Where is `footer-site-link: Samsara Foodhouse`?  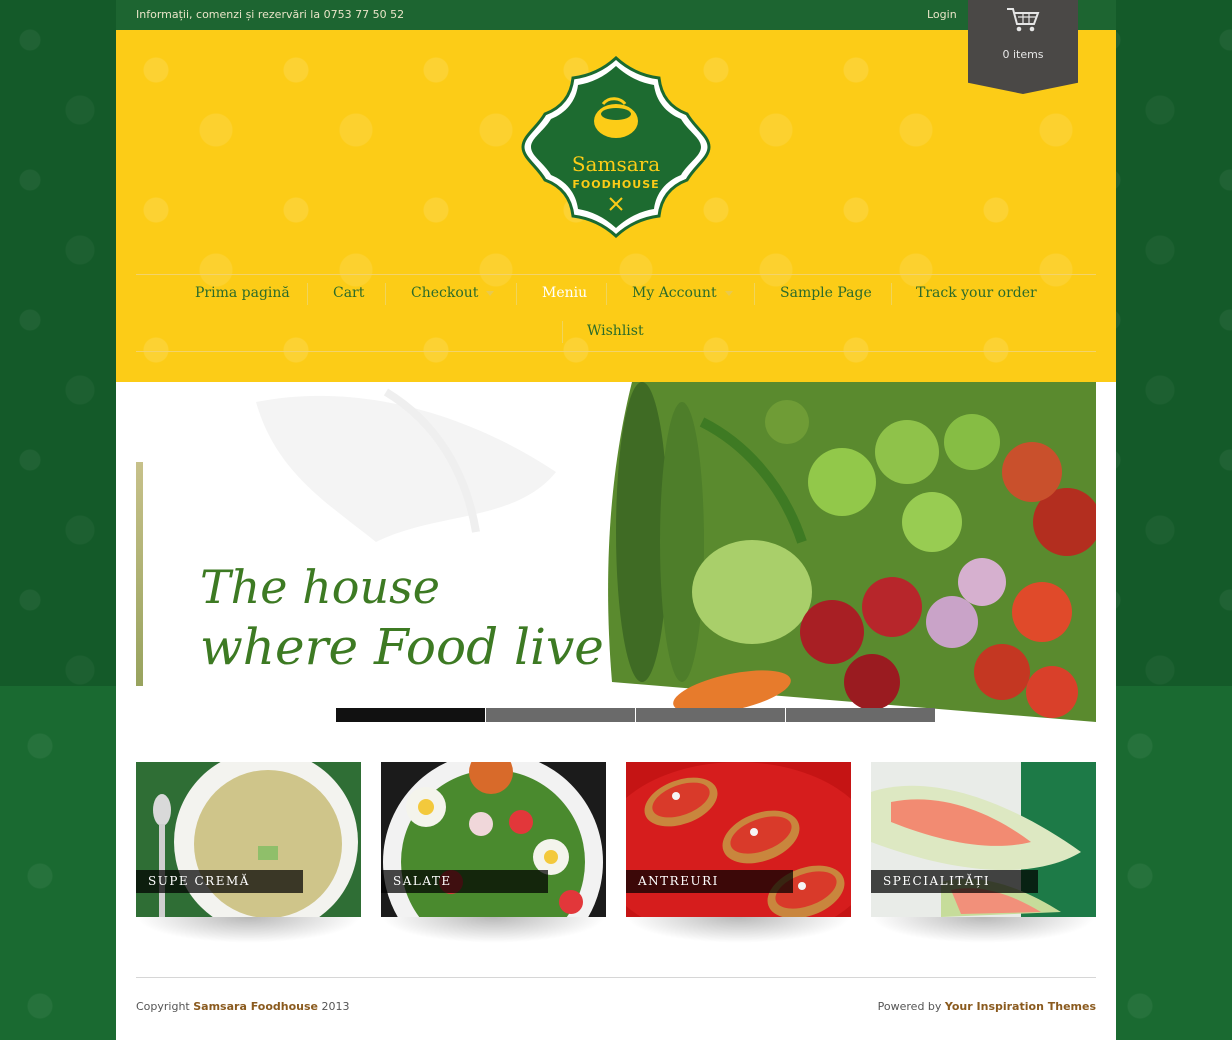
footer-site-link: Samsara Foodhouse is located at coordinates (255, 1006).